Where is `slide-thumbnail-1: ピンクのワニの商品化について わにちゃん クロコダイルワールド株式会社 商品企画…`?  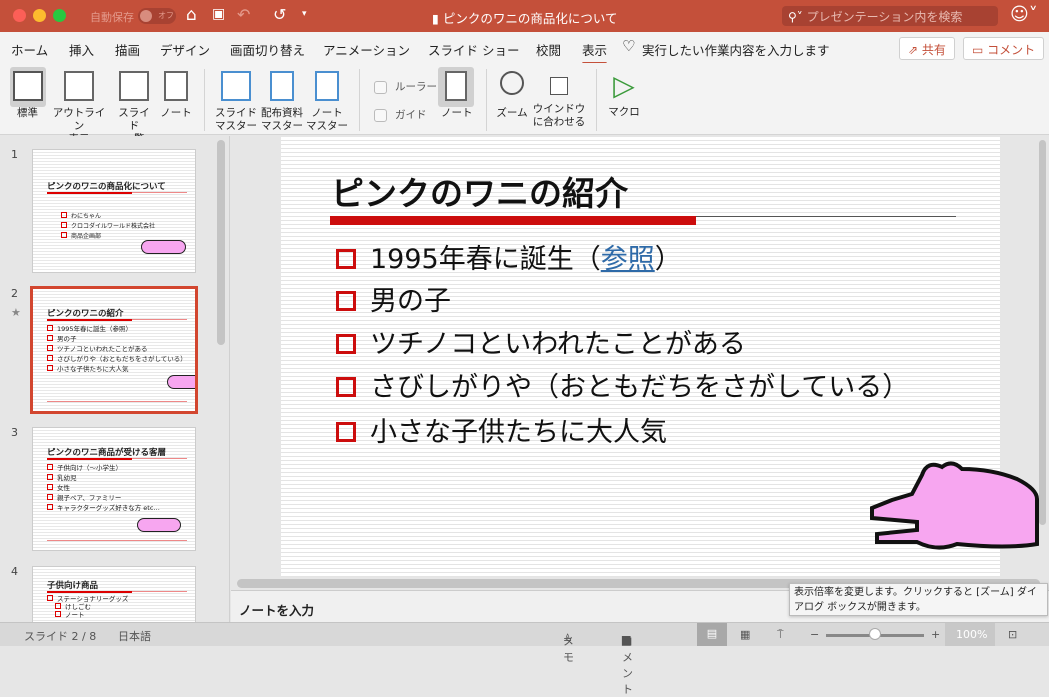
slide-thumbnail-1: ピンクのワニの商品化について わにちゃん クロコダイルワールド株式会社 商品企画… is located at coordinates (114, 211).